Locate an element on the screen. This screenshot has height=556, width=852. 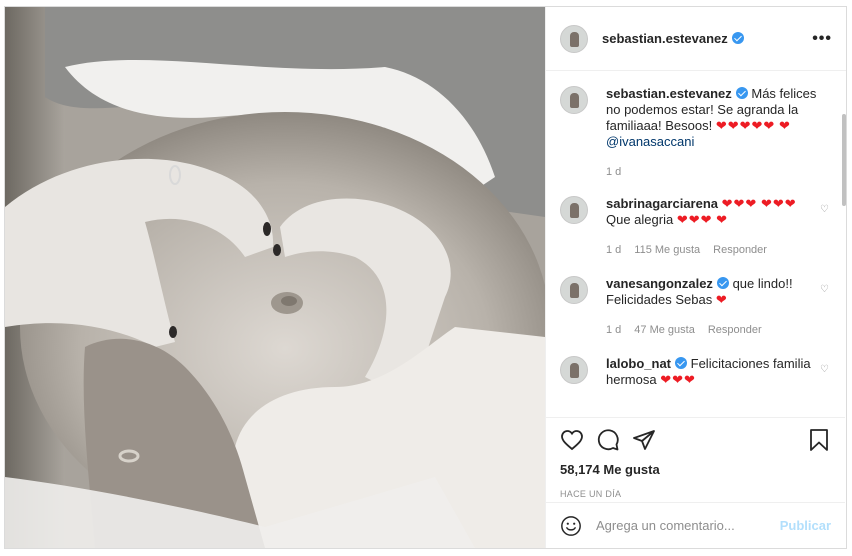
caption-time: 1 d is located at coordinates (614, 172).